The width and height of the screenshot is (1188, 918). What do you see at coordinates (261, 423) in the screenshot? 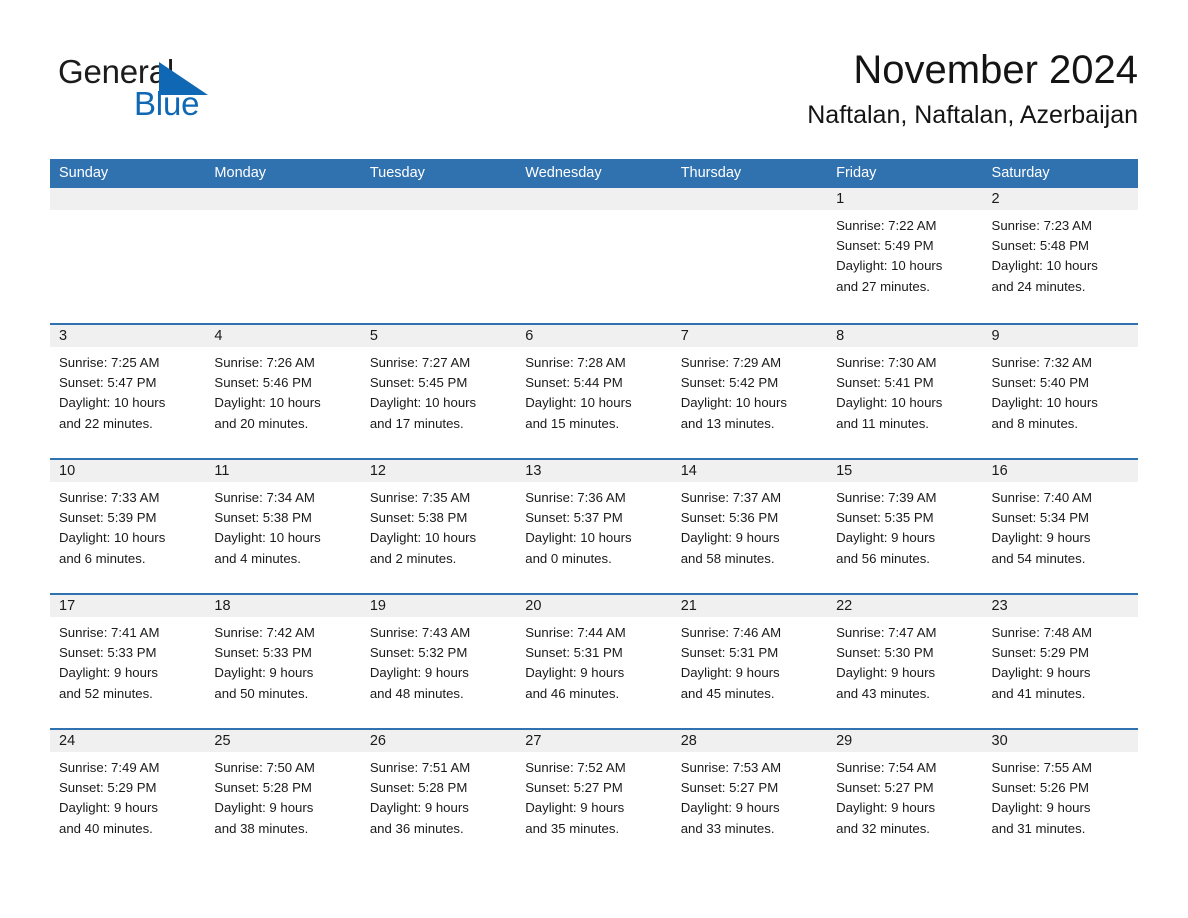
I see `daylight-text-line2: and 20 minutes.` at bounding box center [261, 423].